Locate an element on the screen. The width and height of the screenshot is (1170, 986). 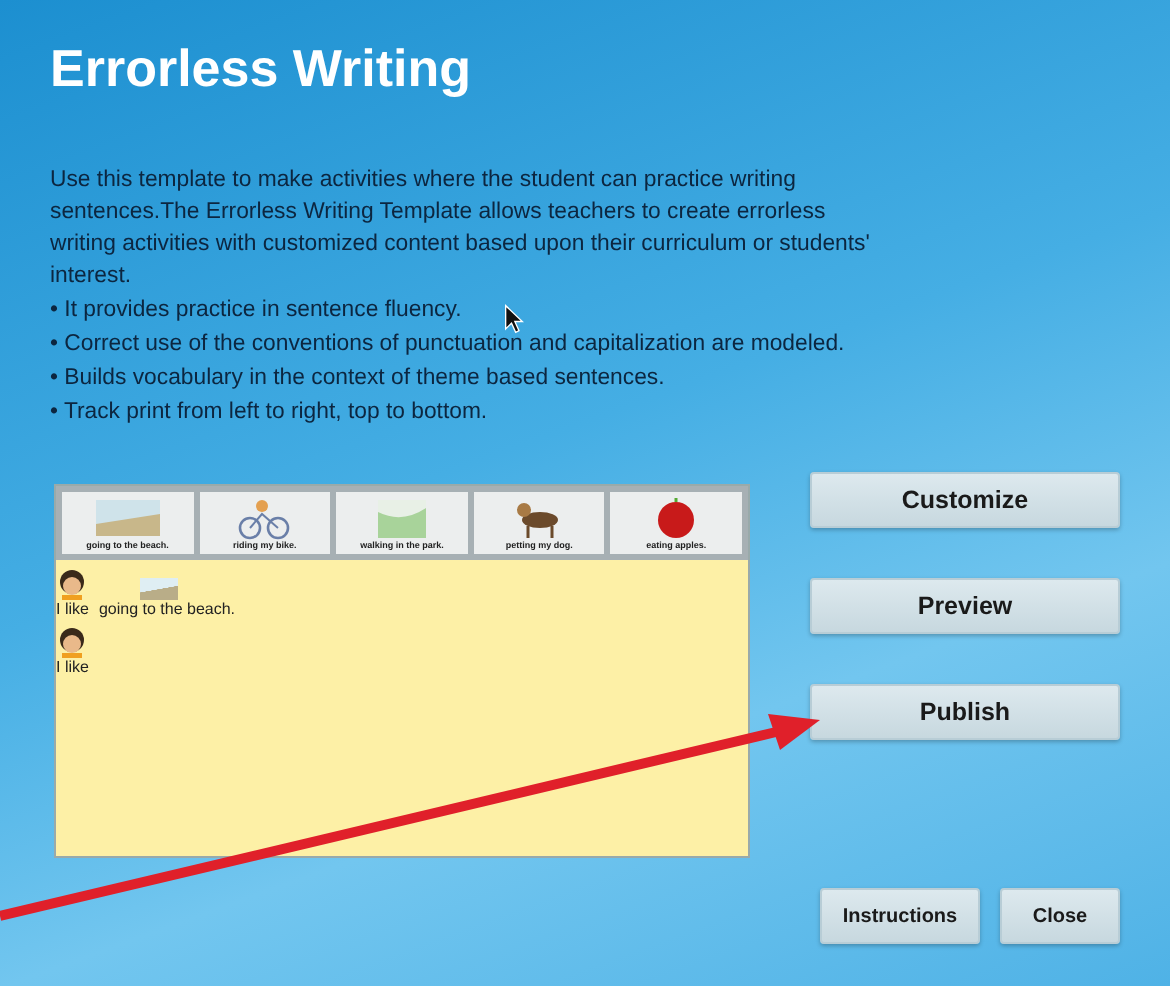
footer-button: Close is located at coordinates (1060, 916).